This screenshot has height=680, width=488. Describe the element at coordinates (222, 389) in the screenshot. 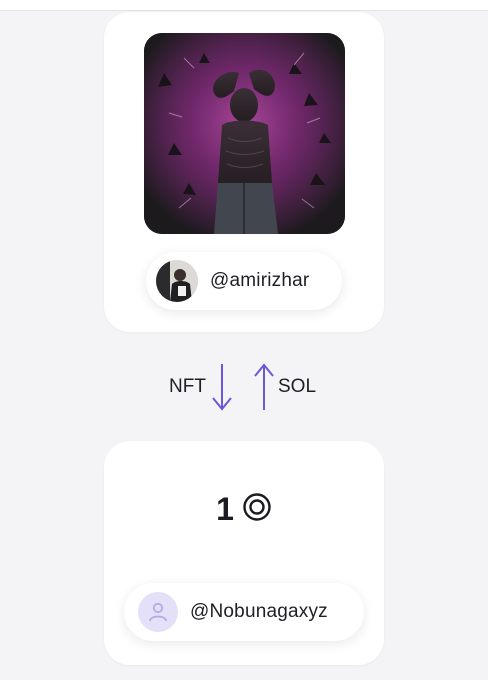

I see `arrow-down-icon` at that location.